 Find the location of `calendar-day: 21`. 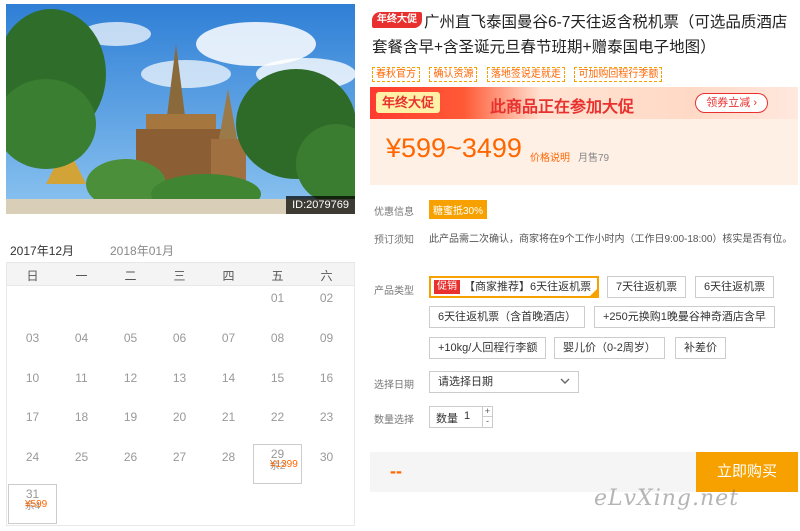

calendar-day: 21 is located at coordinates (228, 424).